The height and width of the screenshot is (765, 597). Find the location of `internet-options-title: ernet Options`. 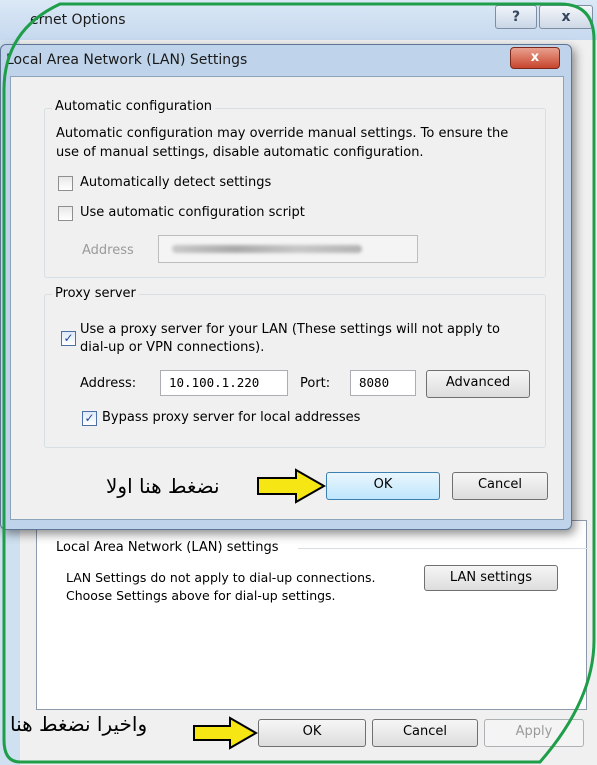

internet-options-title: ernet Options is located at coordinates (78, 20).